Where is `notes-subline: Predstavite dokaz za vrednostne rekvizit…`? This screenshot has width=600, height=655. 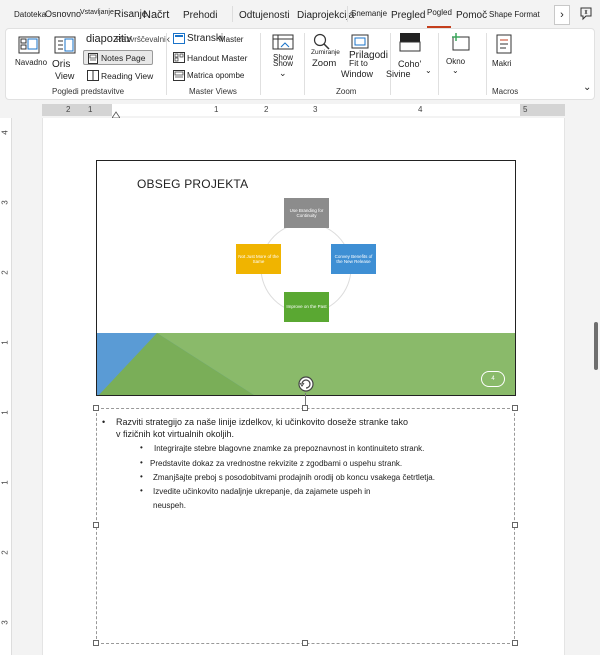
notes-subline: Predstavite dokaz za vrednostne rekvizit… is located at coordinates (276, 463).